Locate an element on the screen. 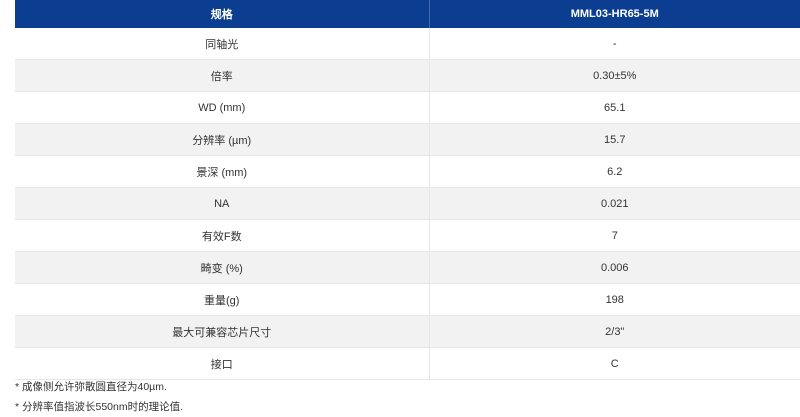  row-value: 65.1 is located at coordinates (614, 107).